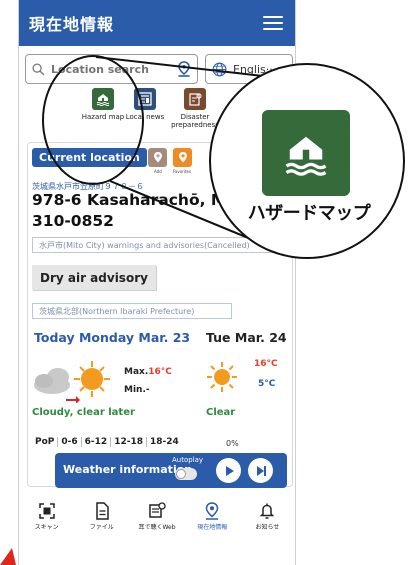 This screenshot has width=409, height=565. I want to click on tab-scan-label: スキャン, so click(46, 527).